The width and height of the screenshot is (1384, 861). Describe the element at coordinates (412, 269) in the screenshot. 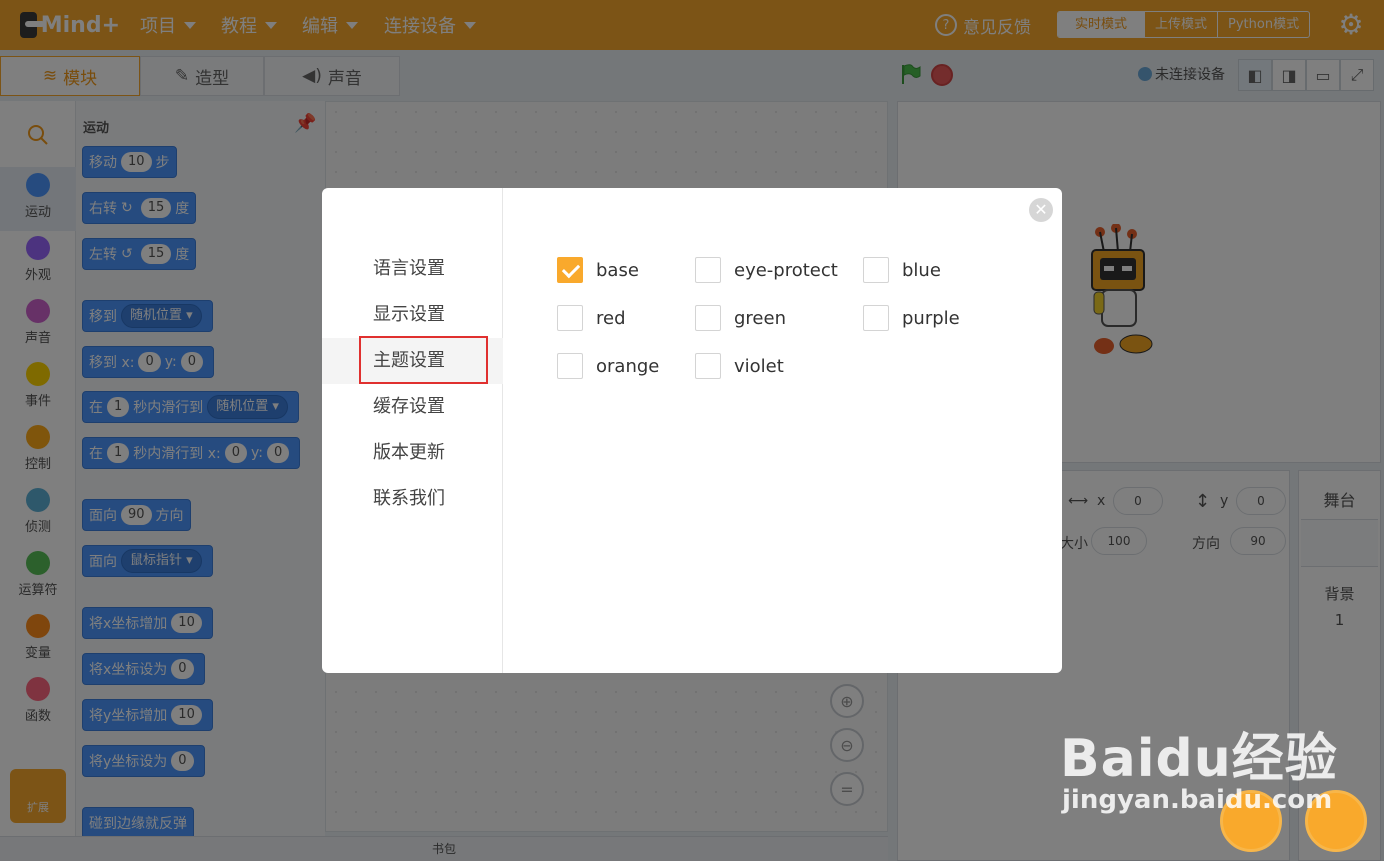

I see `nav-language-settings: 语言设置` at that location.